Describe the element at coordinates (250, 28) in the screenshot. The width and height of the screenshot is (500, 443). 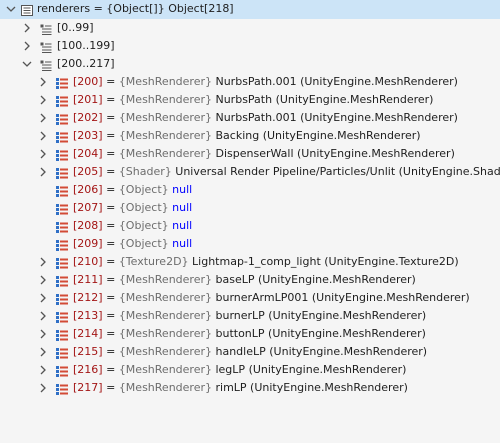
I see `watch-group-row: [0..99]` at that location.